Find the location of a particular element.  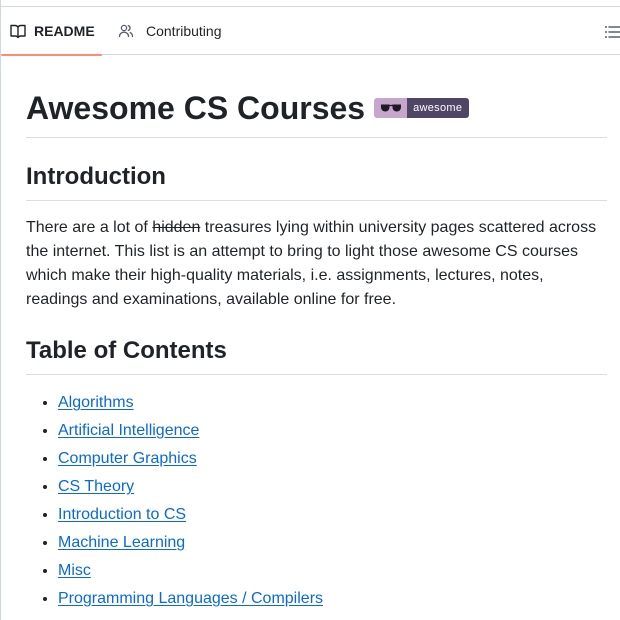

awesome-badge: awesome is located at coordinates (422, 108).